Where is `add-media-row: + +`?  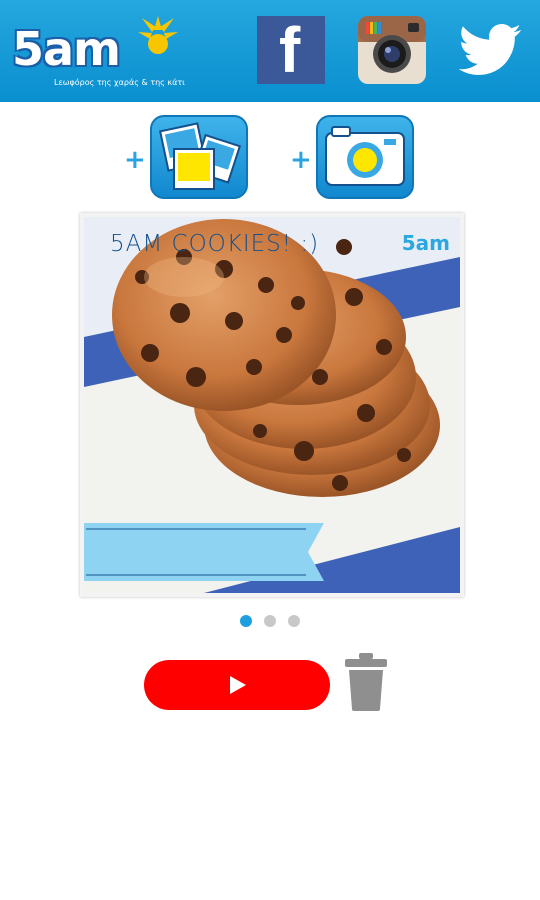 add-media-row: + + is located at coordinates (270, 157).